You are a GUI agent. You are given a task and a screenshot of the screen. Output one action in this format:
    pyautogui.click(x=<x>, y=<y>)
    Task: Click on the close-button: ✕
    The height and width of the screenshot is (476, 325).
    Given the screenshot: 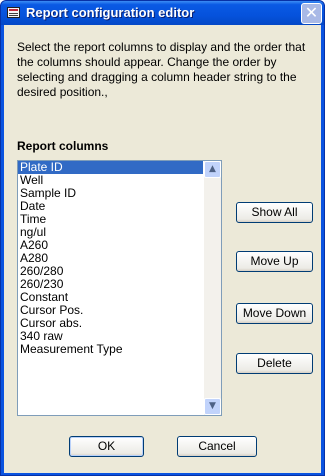 What is the action you would take?
    pyautogui.click(x=311, y=13)
    